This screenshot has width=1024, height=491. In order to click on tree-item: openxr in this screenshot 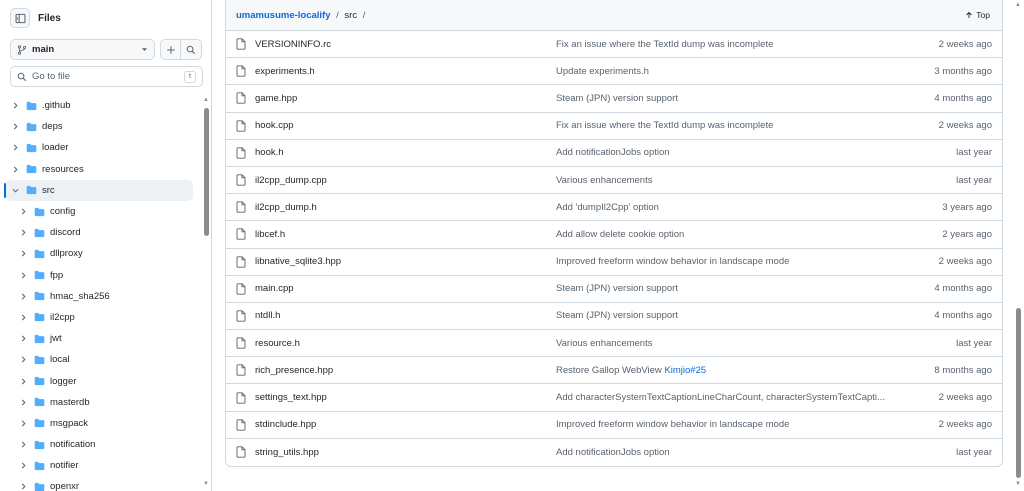, I will do `click(100, 483)`.